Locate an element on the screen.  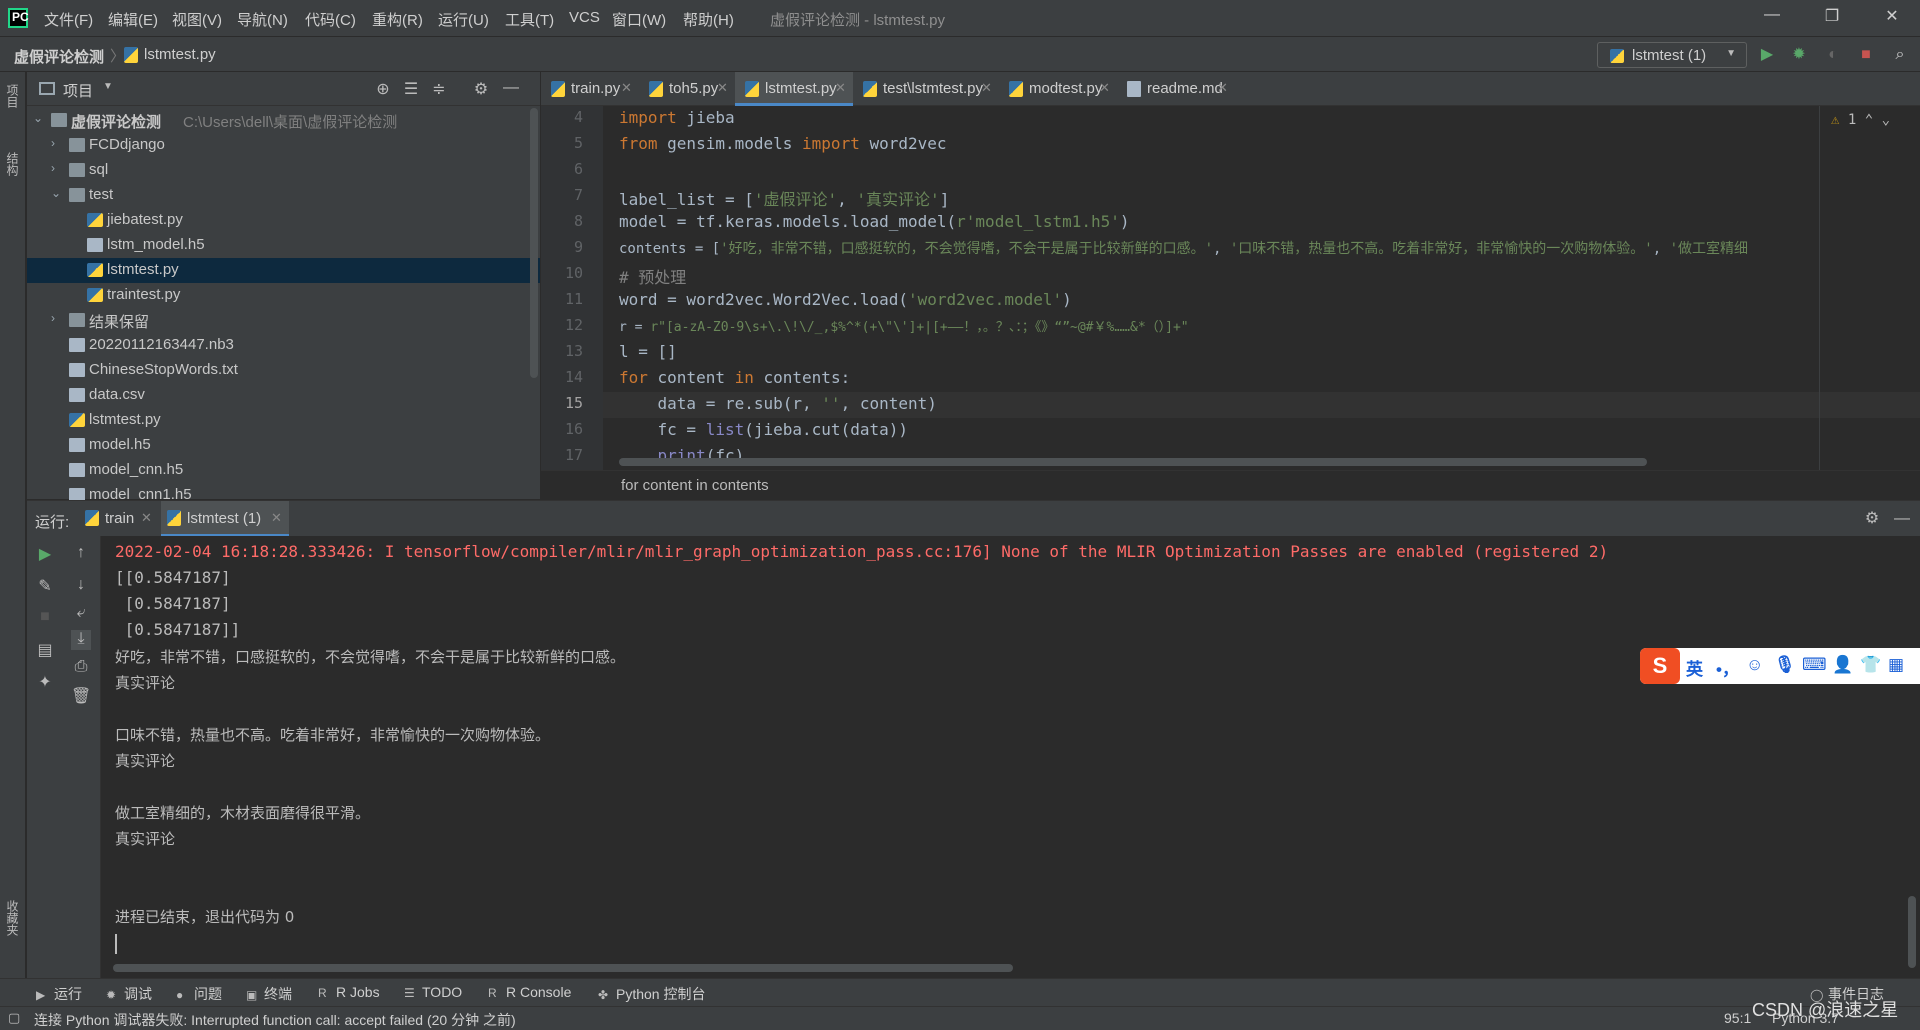
console-vertical-scrollbar is located at coordinates (1912, 932).